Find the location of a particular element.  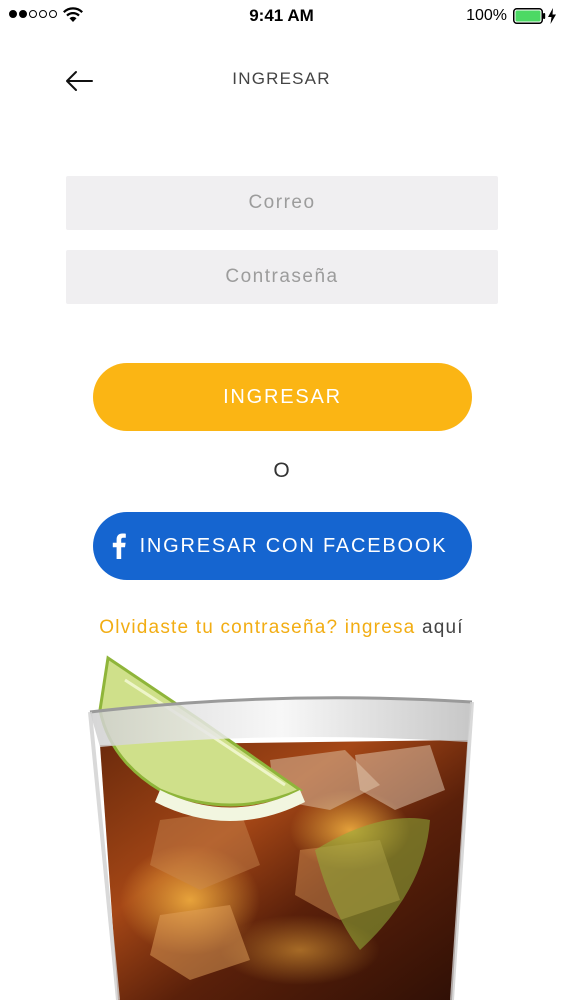

facebook-button-label: INGRESAR CON FACEBOOK is located at coordinates (293, 545).